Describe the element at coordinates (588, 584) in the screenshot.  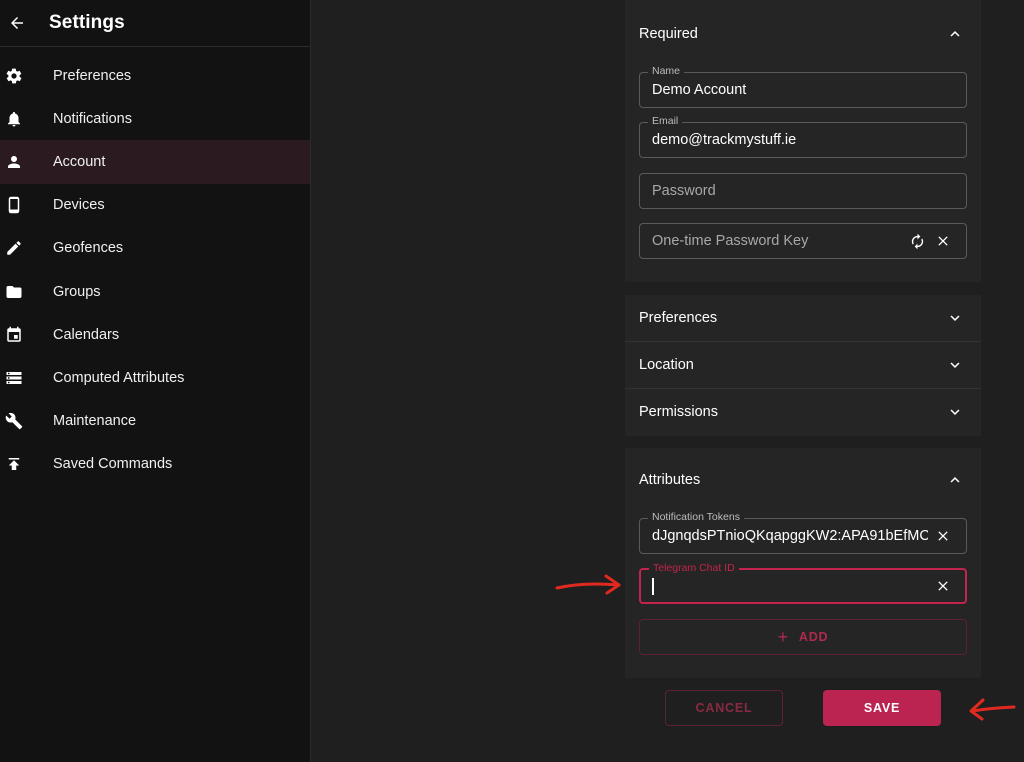
I see `annotation-arrow-telegram` at that location.